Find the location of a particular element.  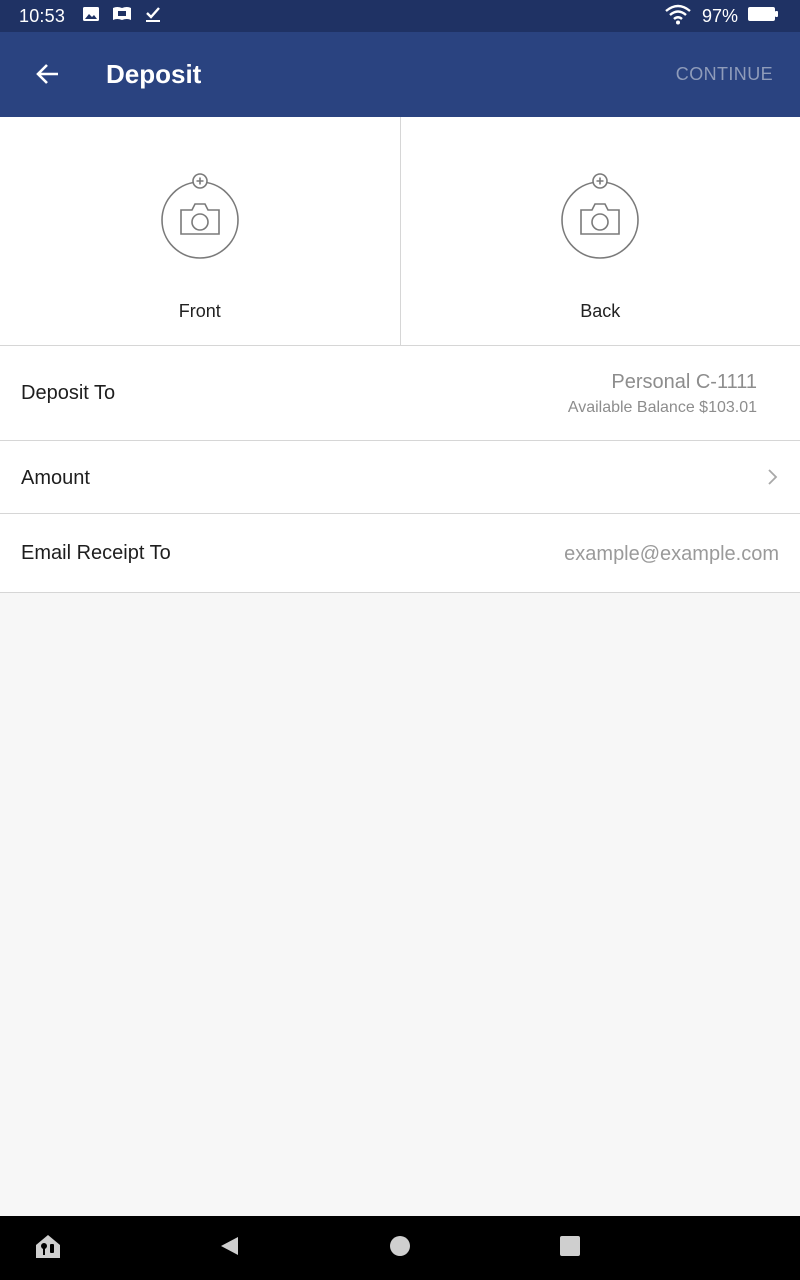

status-bar: 10:53 97% is located at coordinates (400, 16).